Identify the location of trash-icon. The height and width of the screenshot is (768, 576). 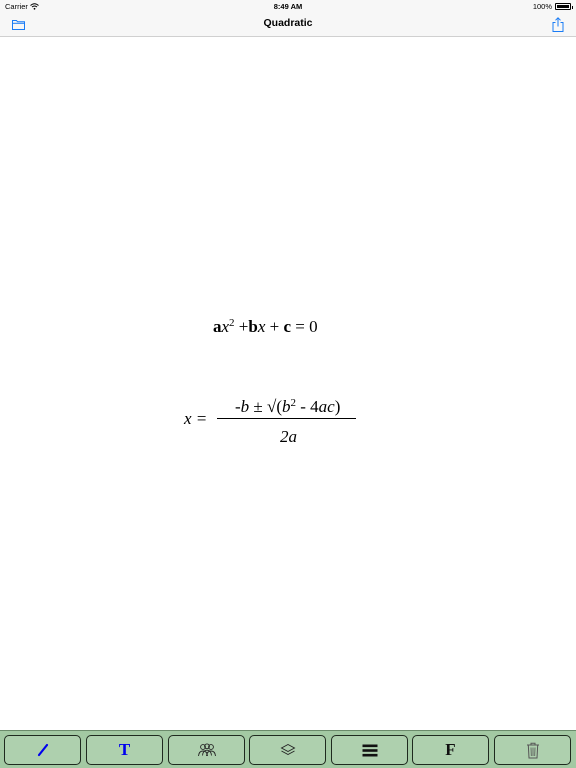
(532, 750).